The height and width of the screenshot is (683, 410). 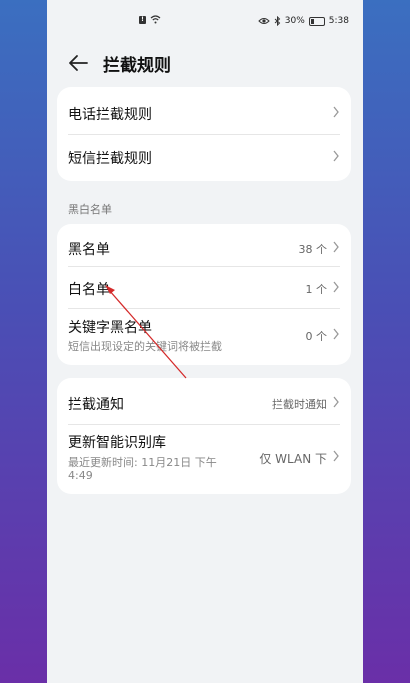 I want to click on status-right: 30% 5:38, so click(x=303, y=21).